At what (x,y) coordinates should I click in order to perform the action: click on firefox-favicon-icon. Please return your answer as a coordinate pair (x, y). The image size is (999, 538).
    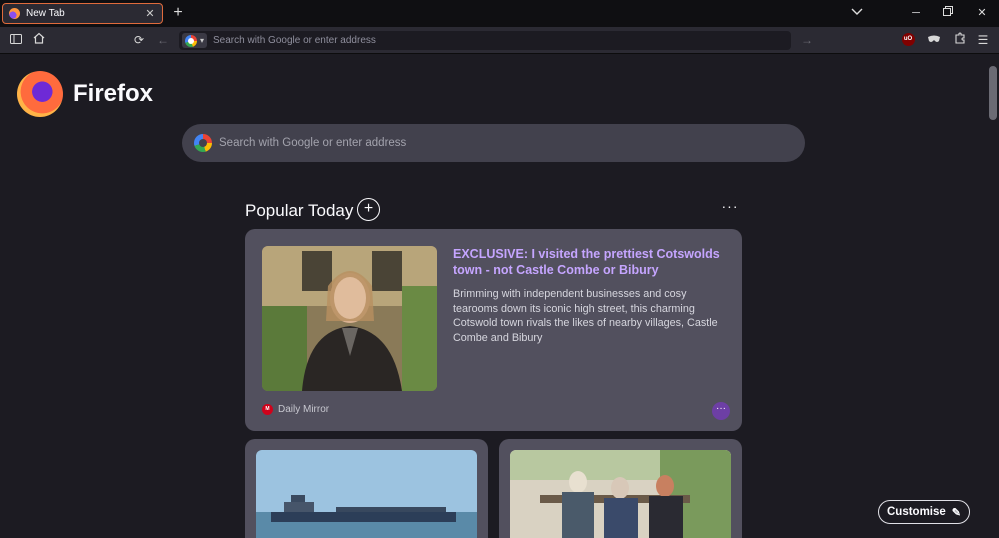
    Looking at the image, I should click on (14, 13).